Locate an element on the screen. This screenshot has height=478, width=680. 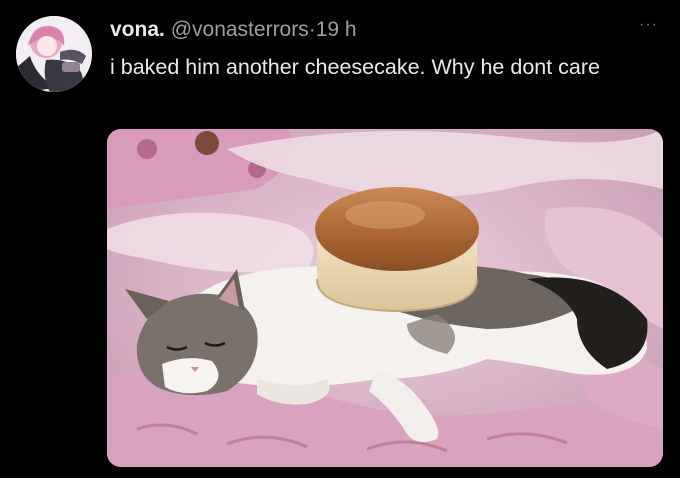
tweet-header: vona. @vonasterrors·19 h is located at coordinates (233, 30).